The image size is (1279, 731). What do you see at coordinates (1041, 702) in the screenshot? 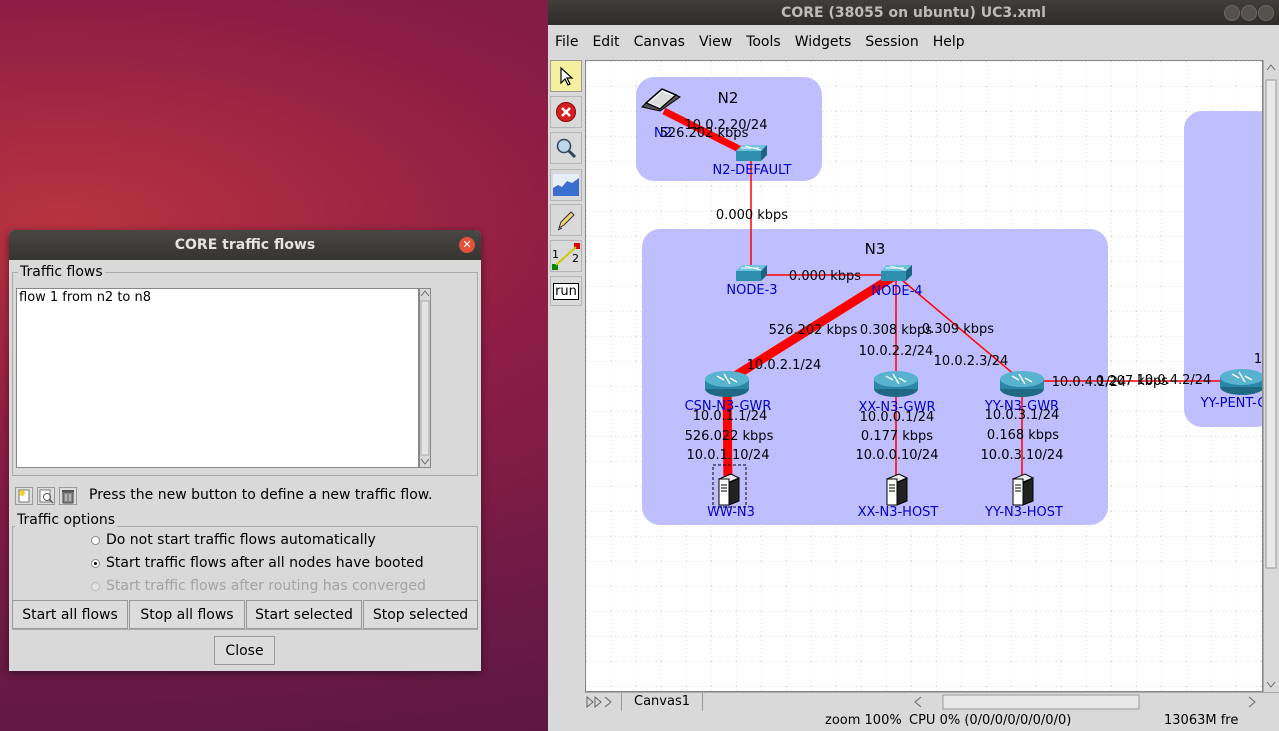
I see `horizontal-scroll-thumb` at bounding box center [1041, 702].